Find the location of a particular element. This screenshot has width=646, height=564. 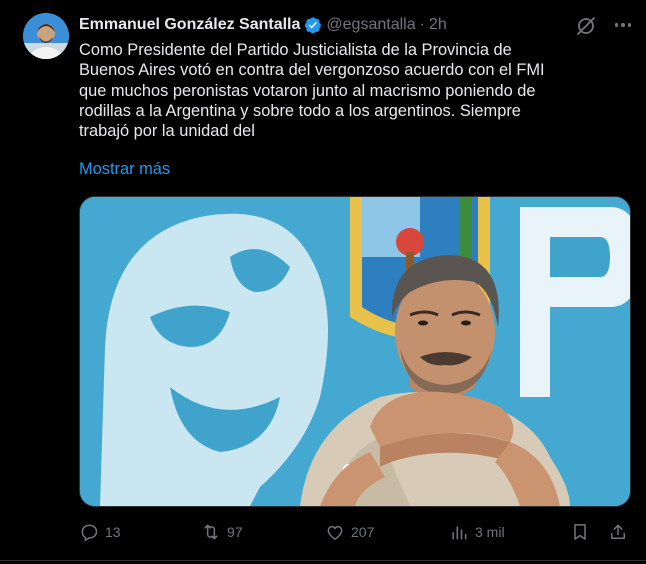

reply-count: 13 is located at coordinates (113, 532).